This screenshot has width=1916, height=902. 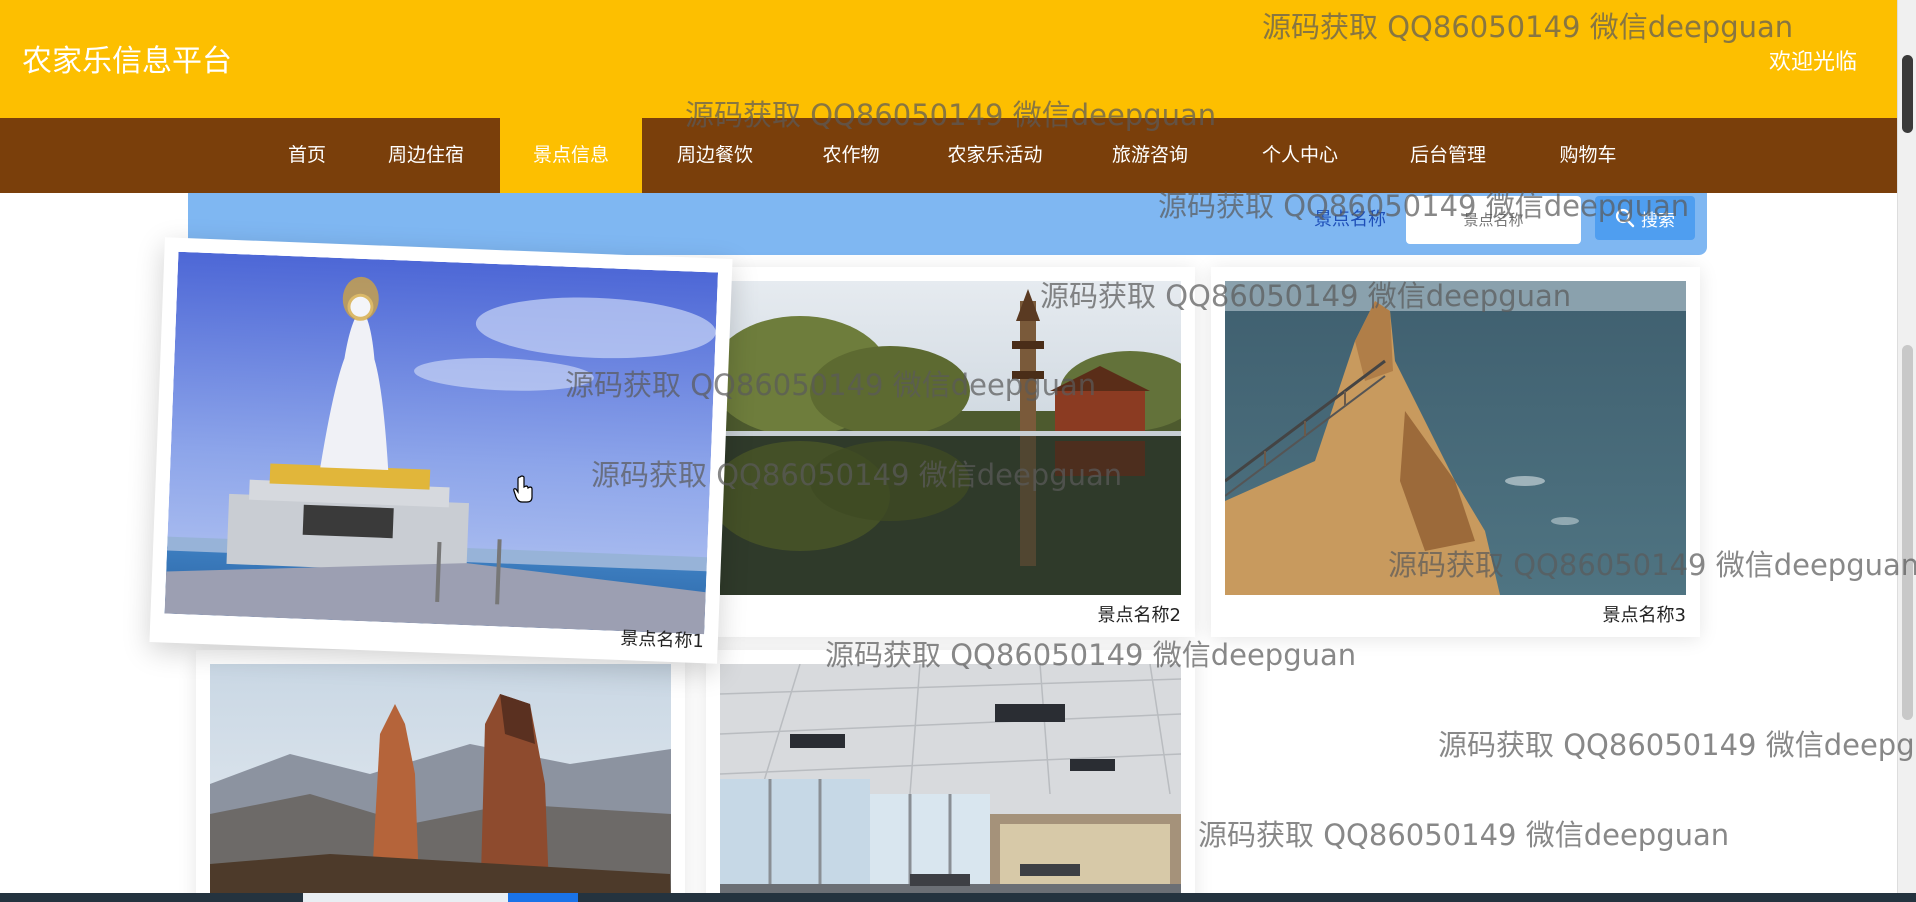 What do you see at coordinates (543, 897) in the screenshot?
I see `taskbar-segment-active` at bounding box center [543, 897].